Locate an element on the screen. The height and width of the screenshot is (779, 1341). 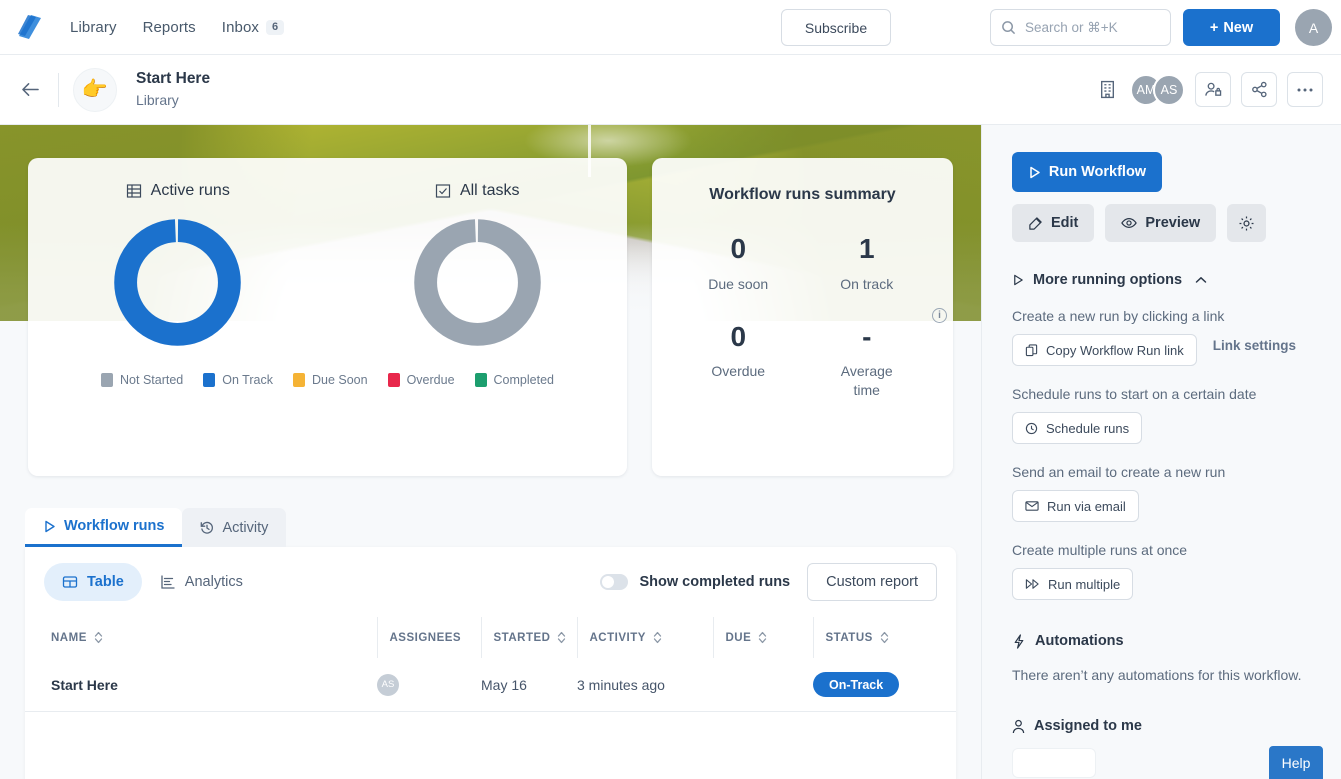
column-label: ASSIGNEES is located at coordinates (425, 637).